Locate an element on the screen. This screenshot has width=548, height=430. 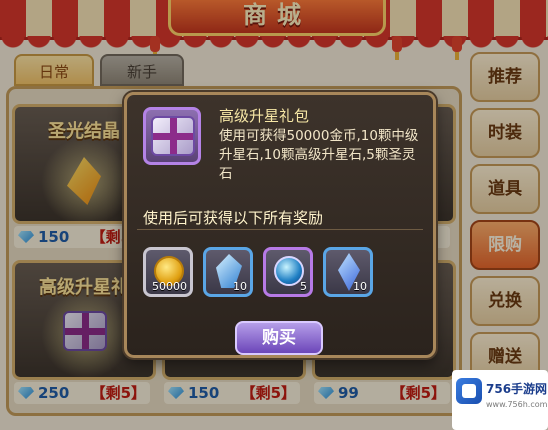
reward-slot: 50000 is located at coordinates (168, 272).